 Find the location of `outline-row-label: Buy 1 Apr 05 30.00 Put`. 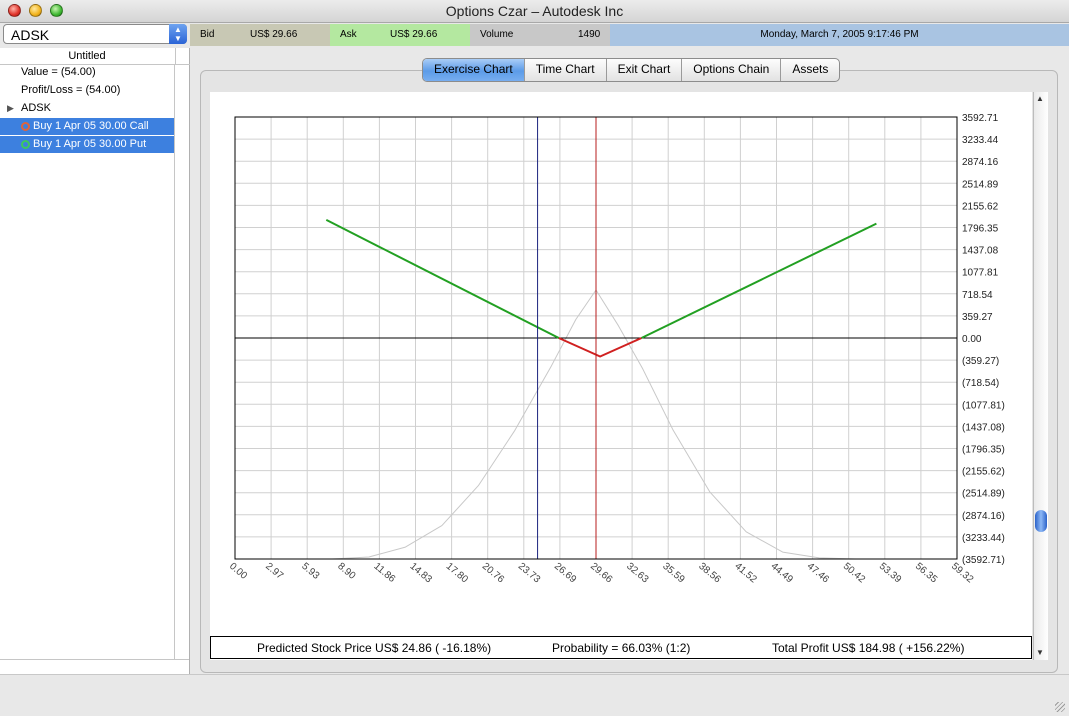

outline-row-label: Buy 1 Apr 05 30.00 Put is located at coordinates (90, 144).